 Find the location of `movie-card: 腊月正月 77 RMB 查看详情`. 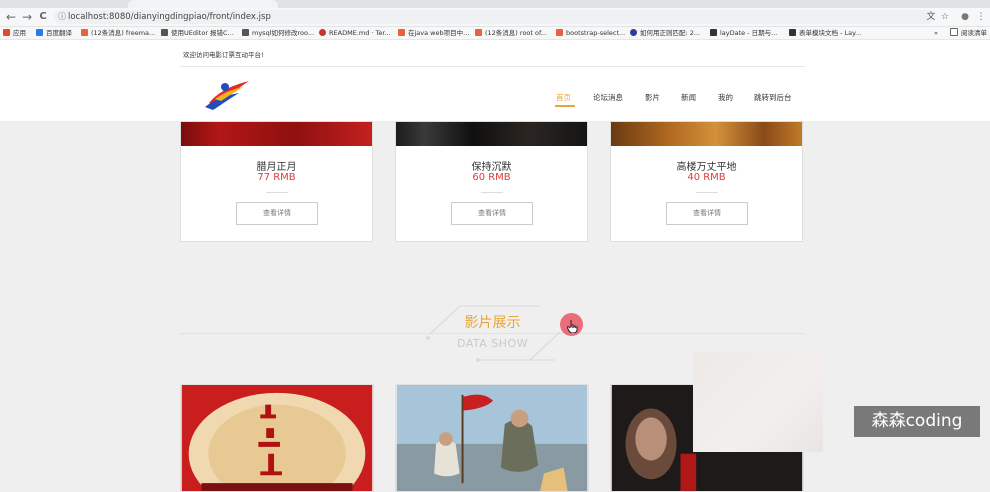

movie-card: 腊月正月 77 RMB 查看详情 is located at coordinates (276, 181).